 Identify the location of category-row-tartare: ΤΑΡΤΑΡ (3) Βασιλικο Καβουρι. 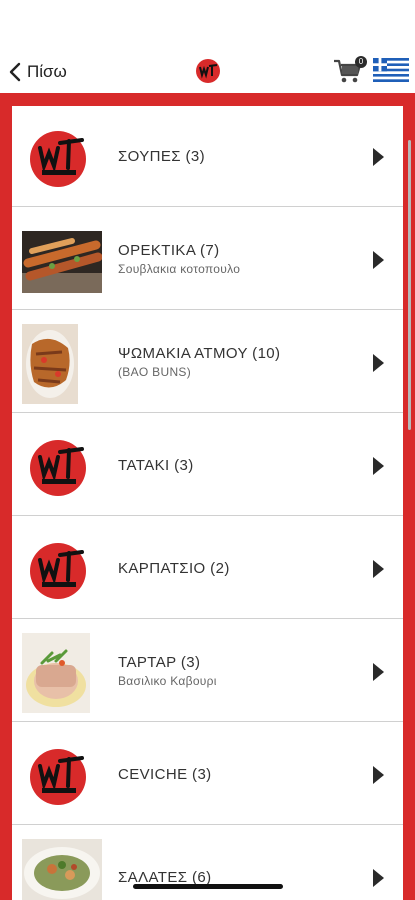
(207, 671).